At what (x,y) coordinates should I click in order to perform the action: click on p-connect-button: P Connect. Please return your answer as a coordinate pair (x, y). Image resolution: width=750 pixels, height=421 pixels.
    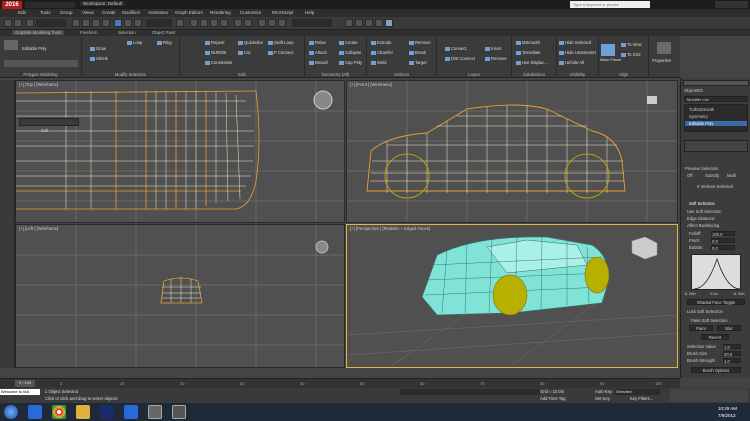
    Looking at the image, I should click on (280, 52).